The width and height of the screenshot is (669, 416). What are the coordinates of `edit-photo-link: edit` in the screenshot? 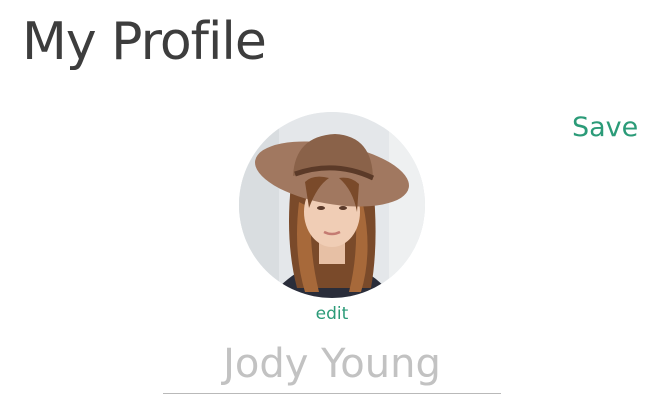 It's located at (332, 314).